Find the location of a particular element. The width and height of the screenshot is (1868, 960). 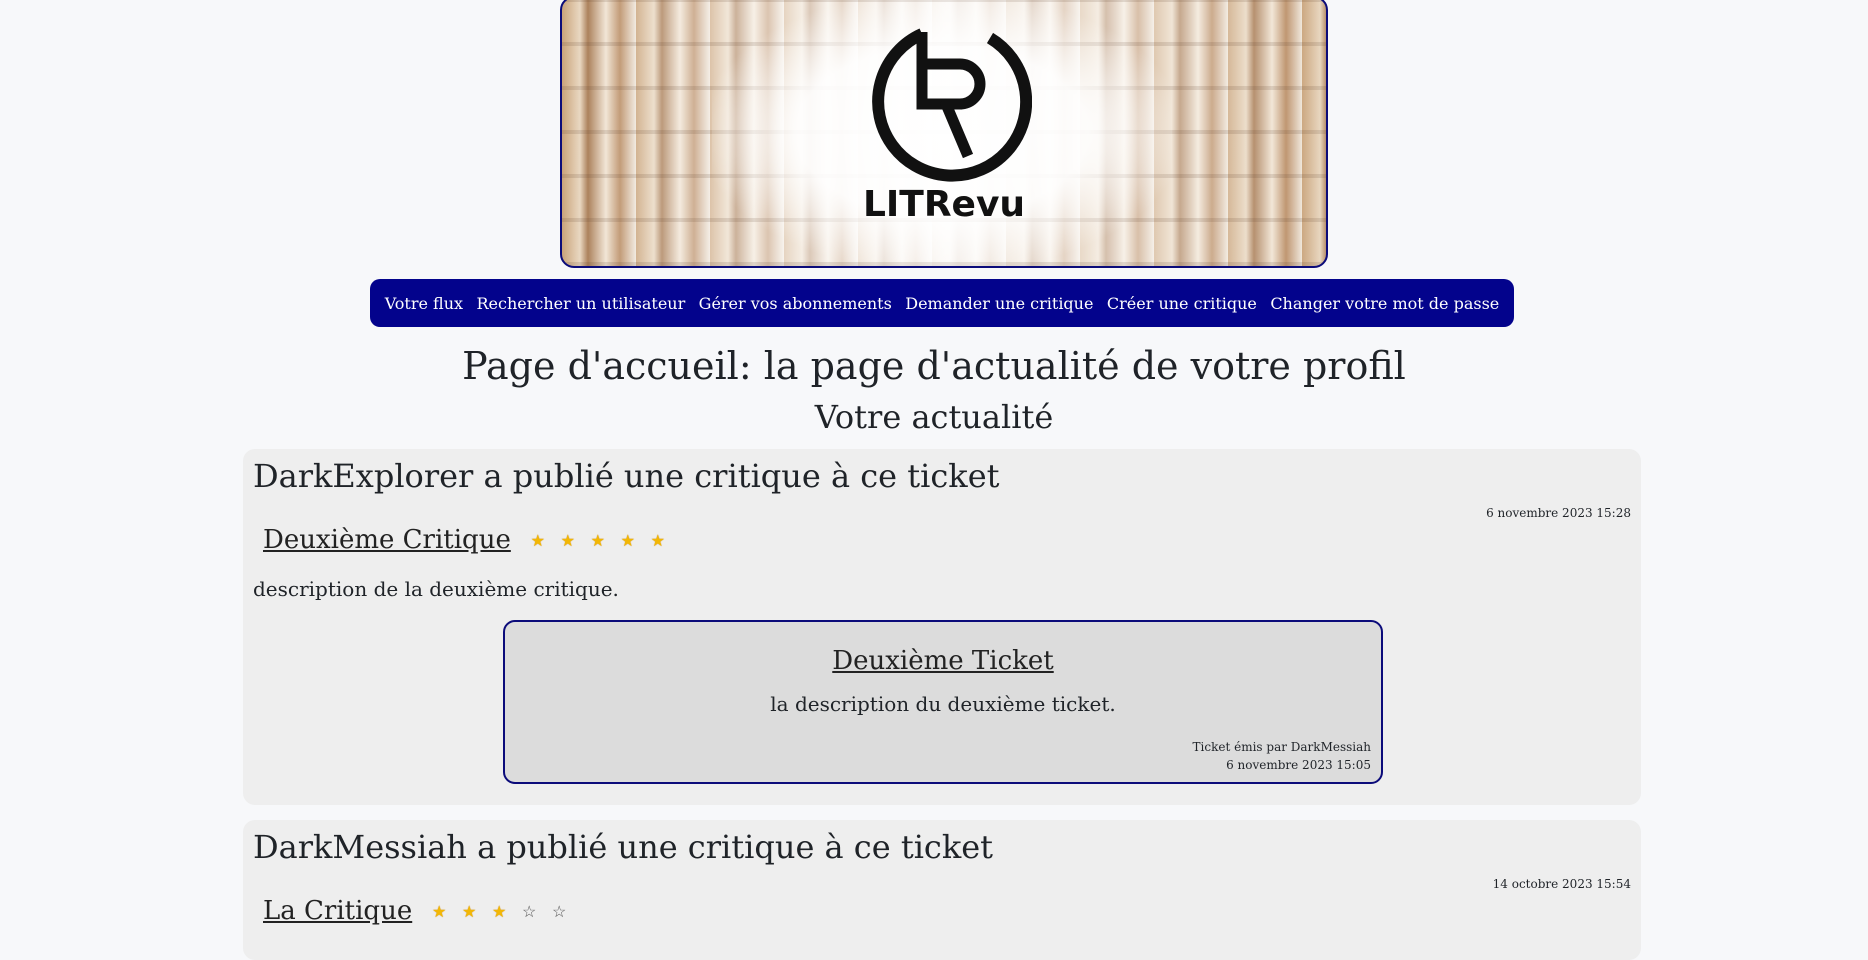

rating-stars: ★ ★ ★ ☆ ☆ is located at coordinates (499, 911).